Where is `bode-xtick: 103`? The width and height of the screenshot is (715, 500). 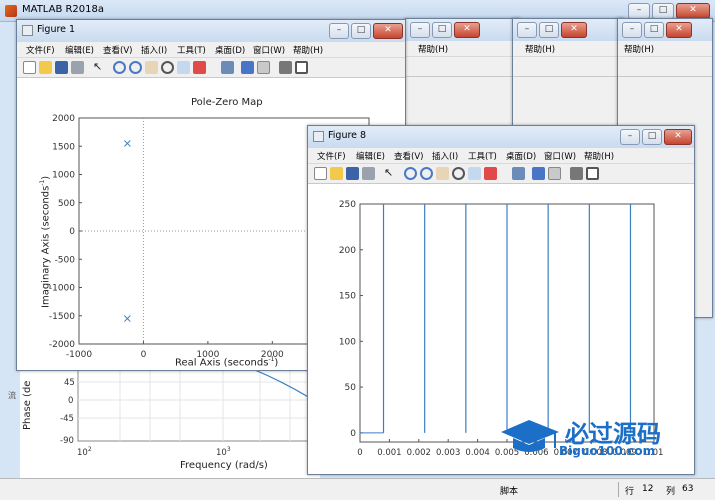 bode-xtick: 103 is located at coordinates (223, 452).